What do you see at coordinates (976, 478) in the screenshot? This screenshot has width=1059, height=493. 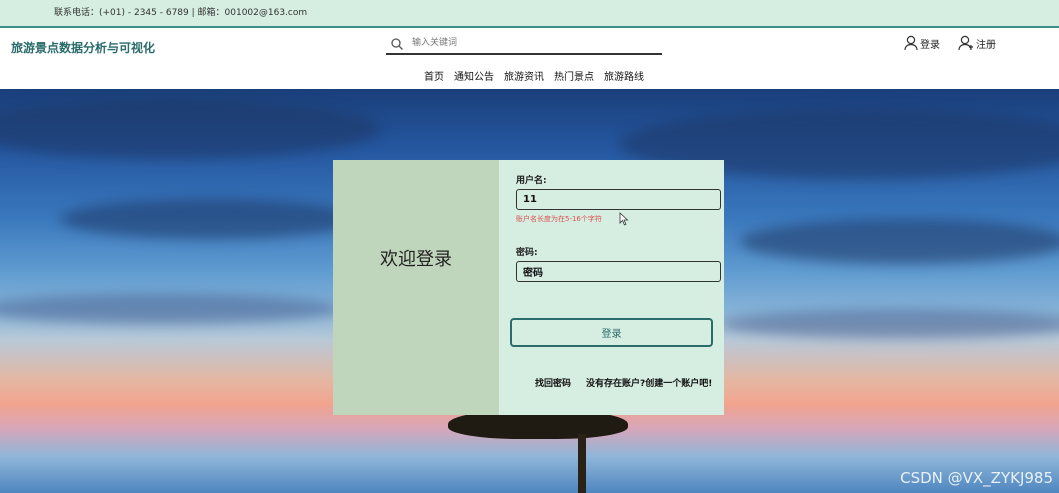 I see `watermark: CSDN @VX_ZYKJ985` at bounding box center [976, 478].